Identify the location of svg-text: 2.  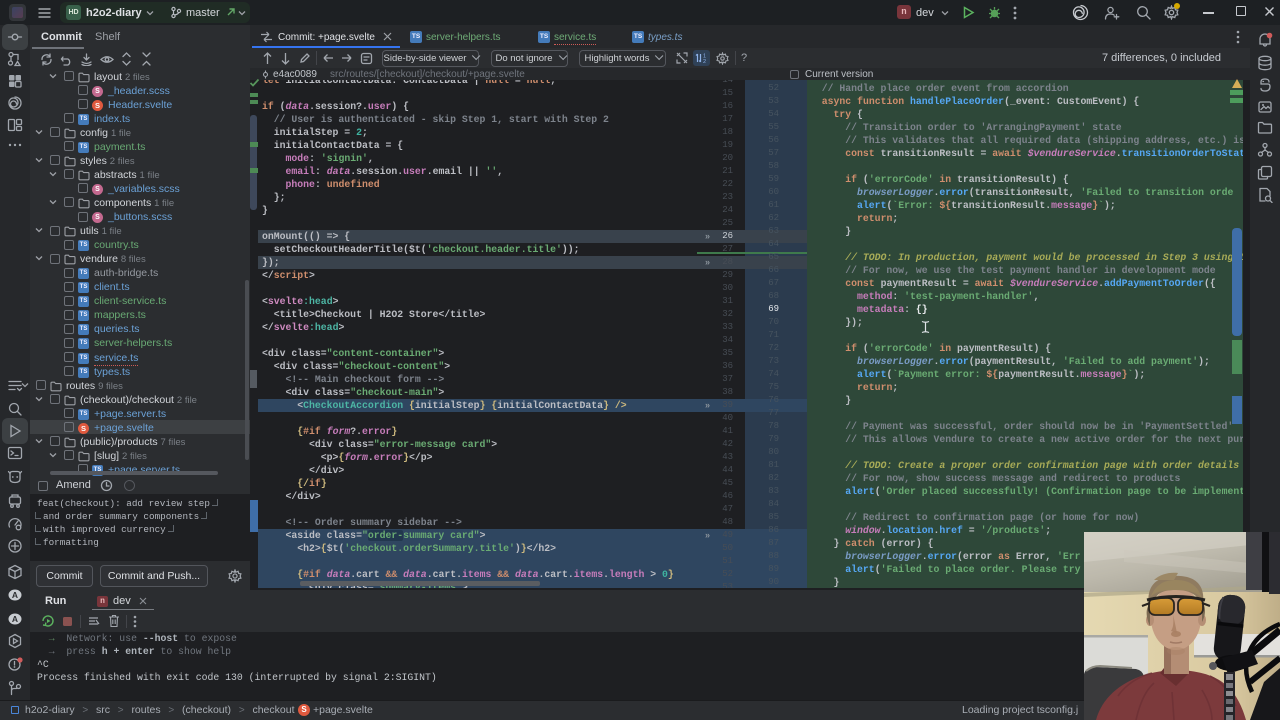
(704, 61).